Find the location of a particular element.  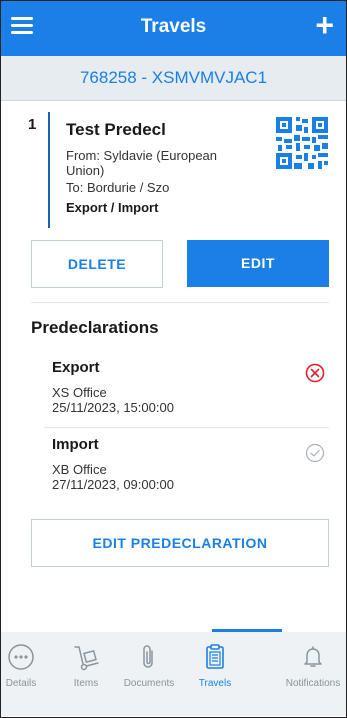

check-circle-icon is located at coordinates (315, 453).